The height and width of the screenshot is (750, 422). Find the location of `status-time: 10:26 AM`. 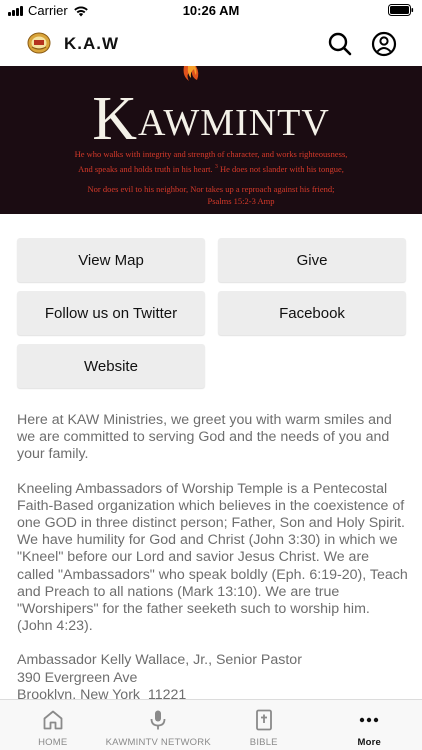

status-time: 10:26 AM is located at coordinates (211, 10).